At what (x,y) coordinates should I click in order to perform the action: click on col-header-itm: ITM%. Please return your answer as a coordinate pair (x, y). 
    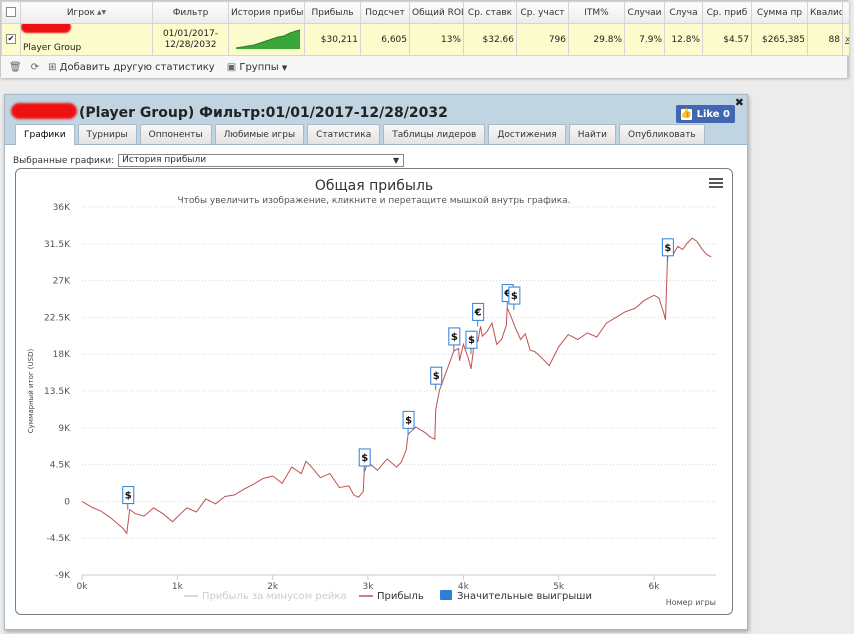
    Looking at the image, I should click on (596, 12).